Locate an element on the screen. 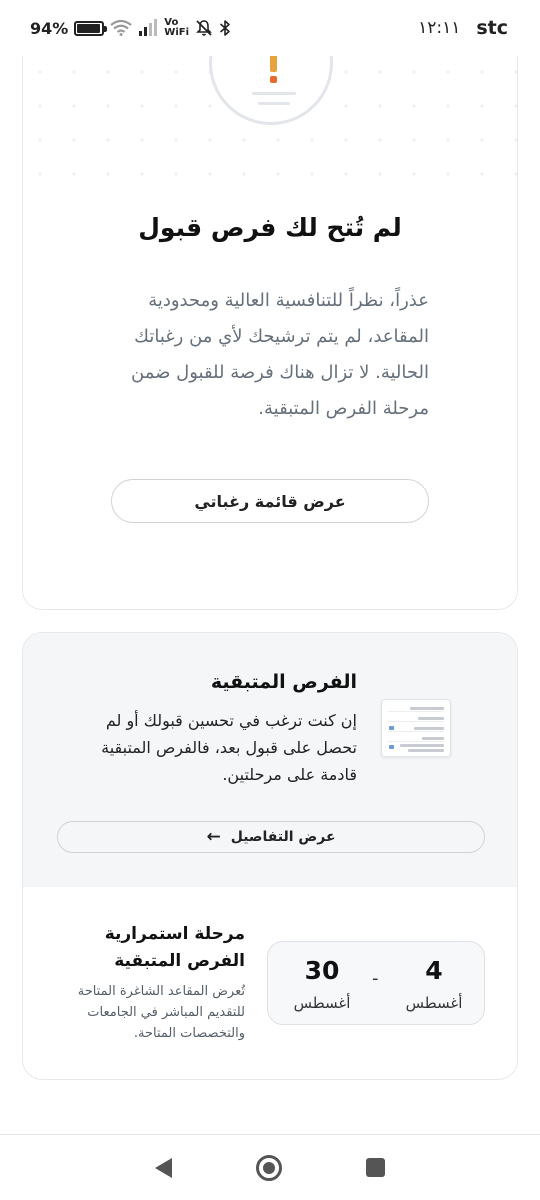 The height and width of the screenshot is (1200, 540). battery-icon is located at coordinates (91, 28).